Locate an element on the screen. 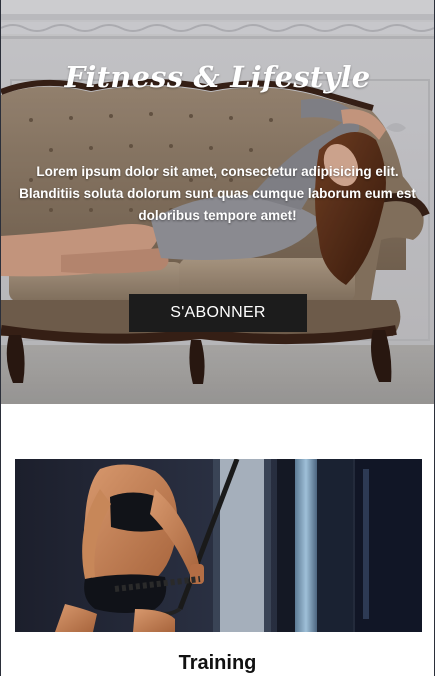 This screenshot has width=435, height=676. hero-title: Fitness & Lifestyle is located at coordinates (217, 77).